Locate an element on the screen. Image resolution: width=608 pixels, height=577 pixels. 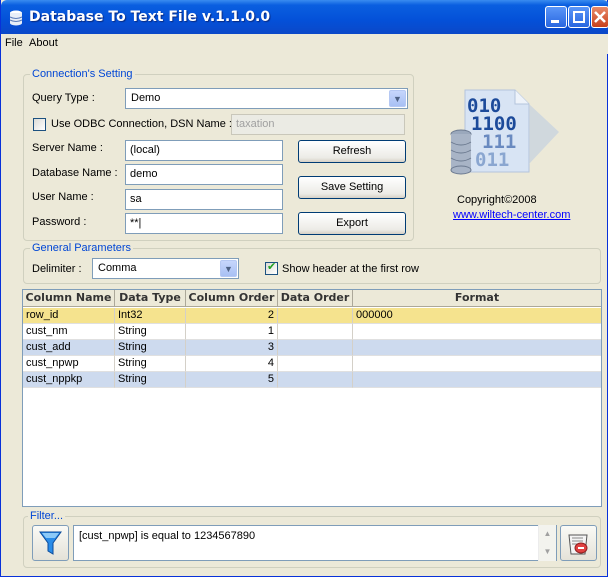
cell-column-order: 5 is located at coordinates (232, 380).